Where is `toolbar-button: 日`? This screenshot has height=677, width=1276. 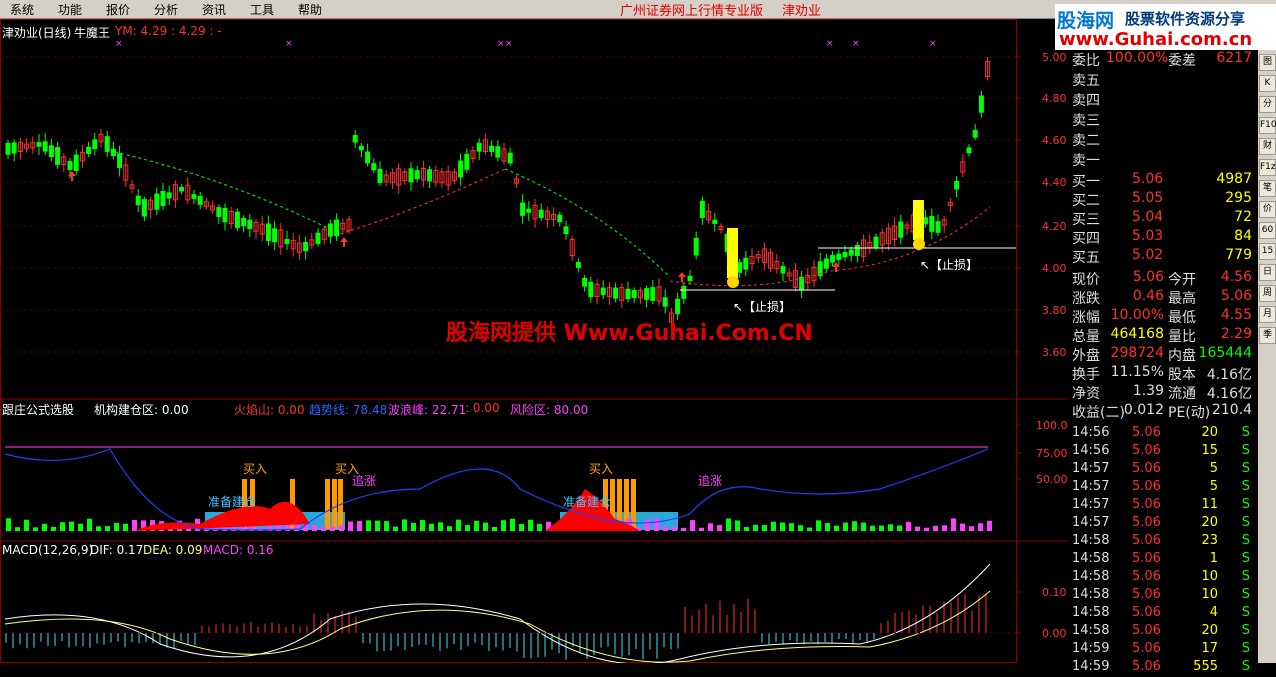
toolbar-button: 日 is located at coordinates (1267, 272).